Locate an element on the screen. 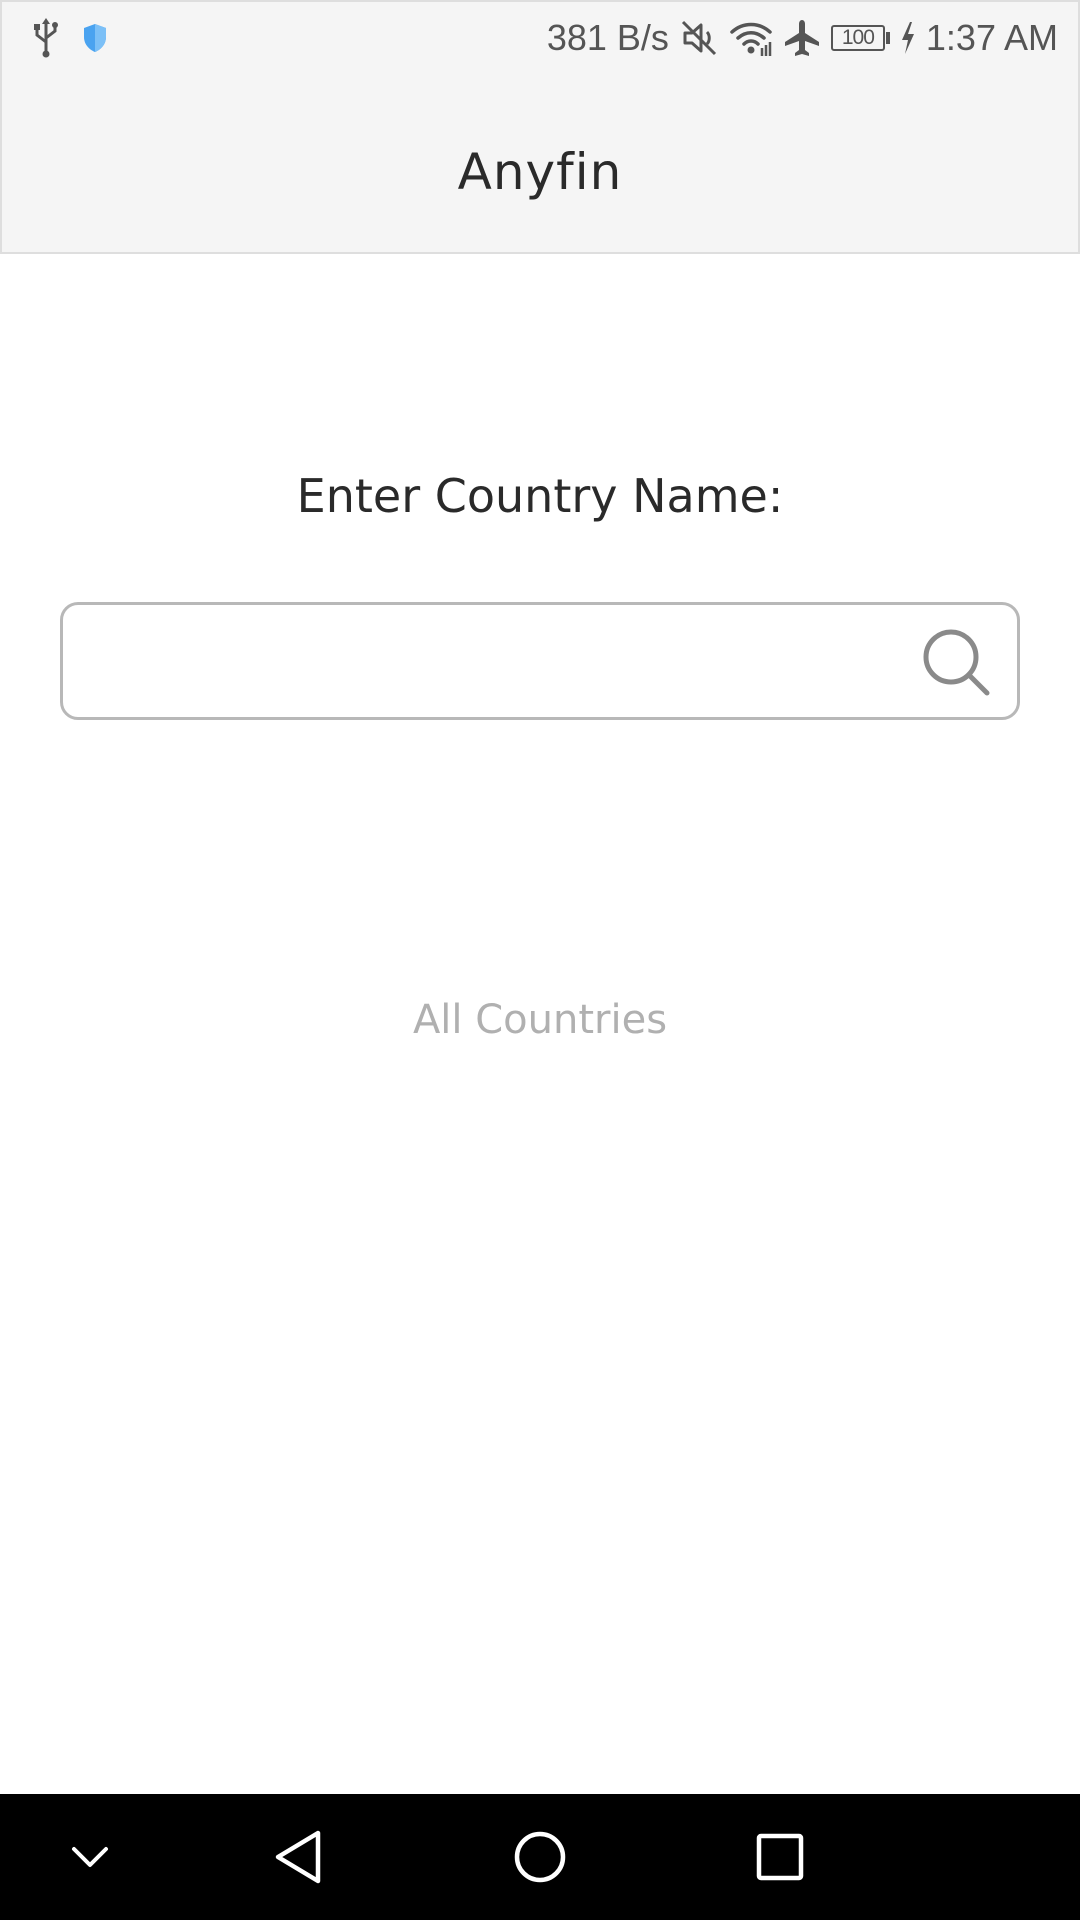 The height and width of the screenshot is (1920, 1080). wifi-icon is located at coordinates (751, 38).